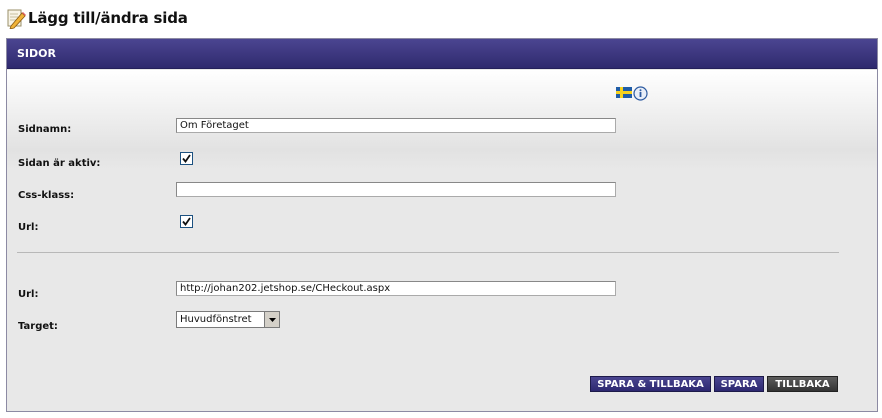 This screenshot has width=882, height=418. Describe the element at coordinates (16, 19) in the screenshot. I see `edit-page-icon` at that location.